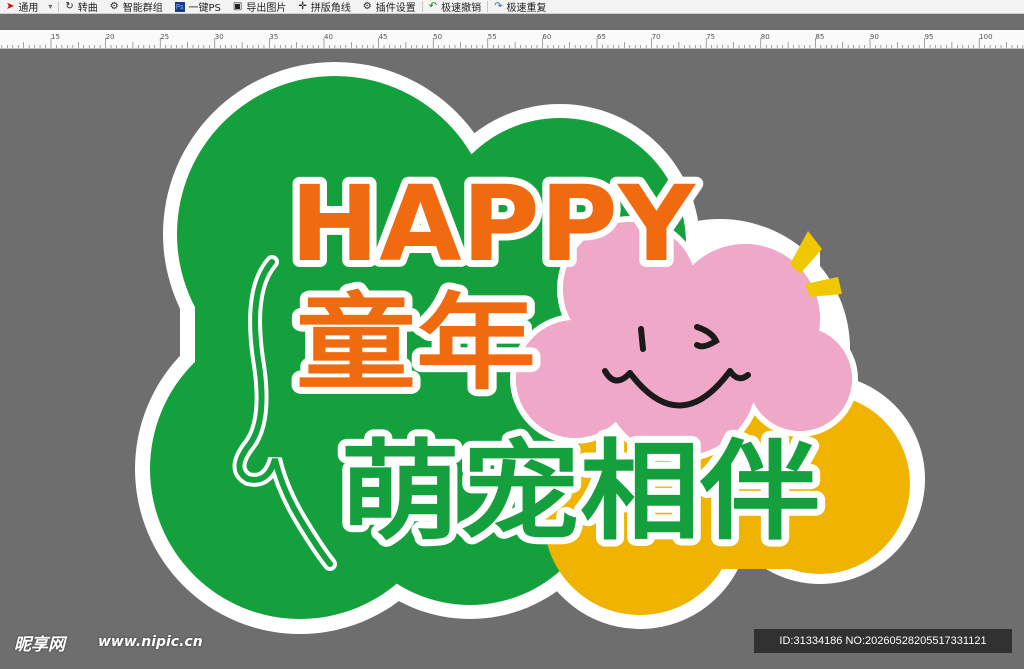  What do you see at coordinates (656, 37) in the screenshot?
I see `ruler-tick-label: 70` at bounding box center [656, 37].